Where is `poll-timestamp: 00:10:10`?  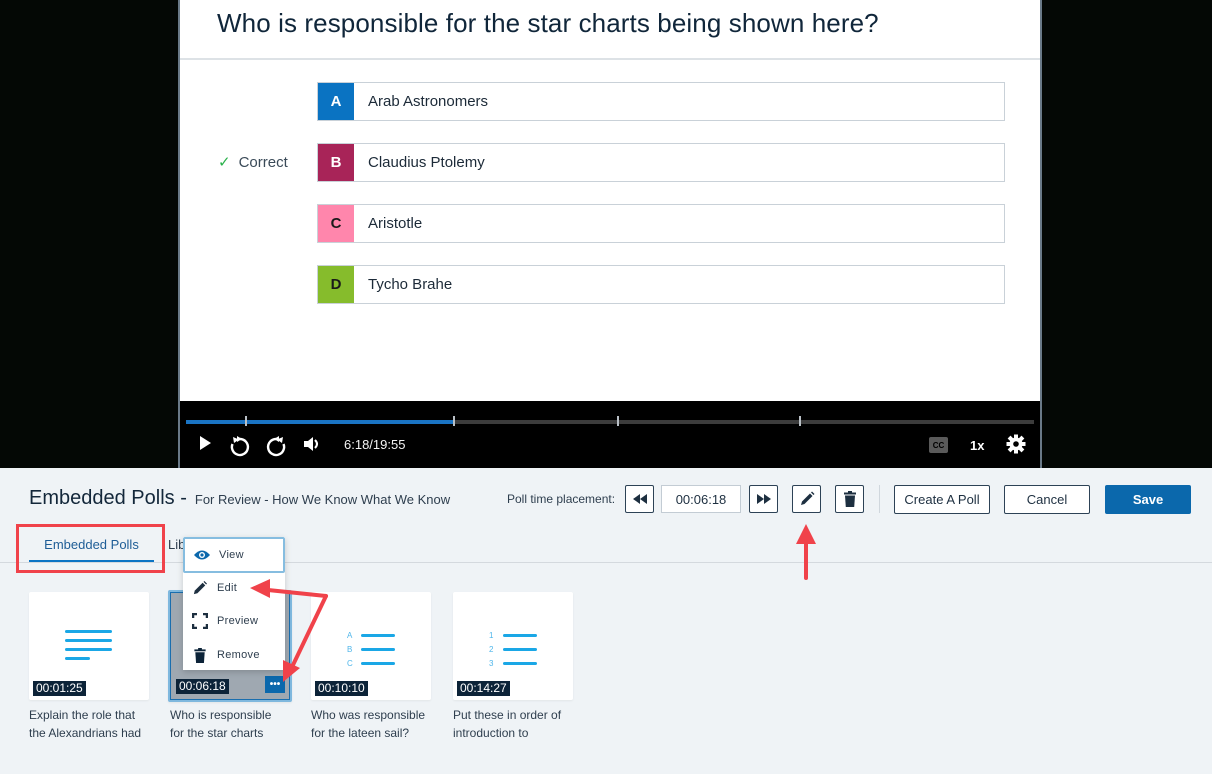
poll-timestamp: 00:10:10 is located at coordinates (341, 688).